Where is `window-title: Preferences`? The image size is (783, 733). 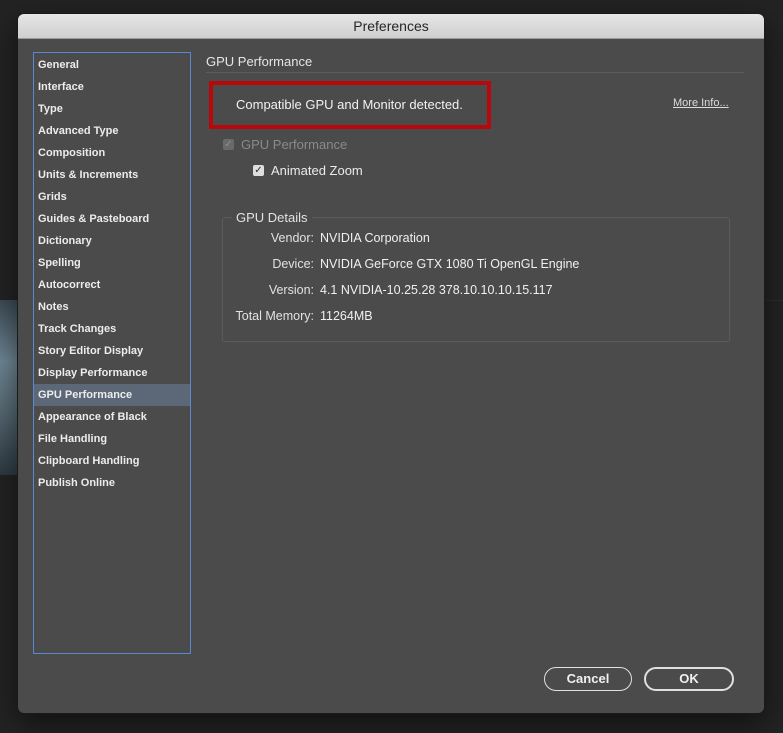
window-title: Preferences is located at coordinates (391, 26).